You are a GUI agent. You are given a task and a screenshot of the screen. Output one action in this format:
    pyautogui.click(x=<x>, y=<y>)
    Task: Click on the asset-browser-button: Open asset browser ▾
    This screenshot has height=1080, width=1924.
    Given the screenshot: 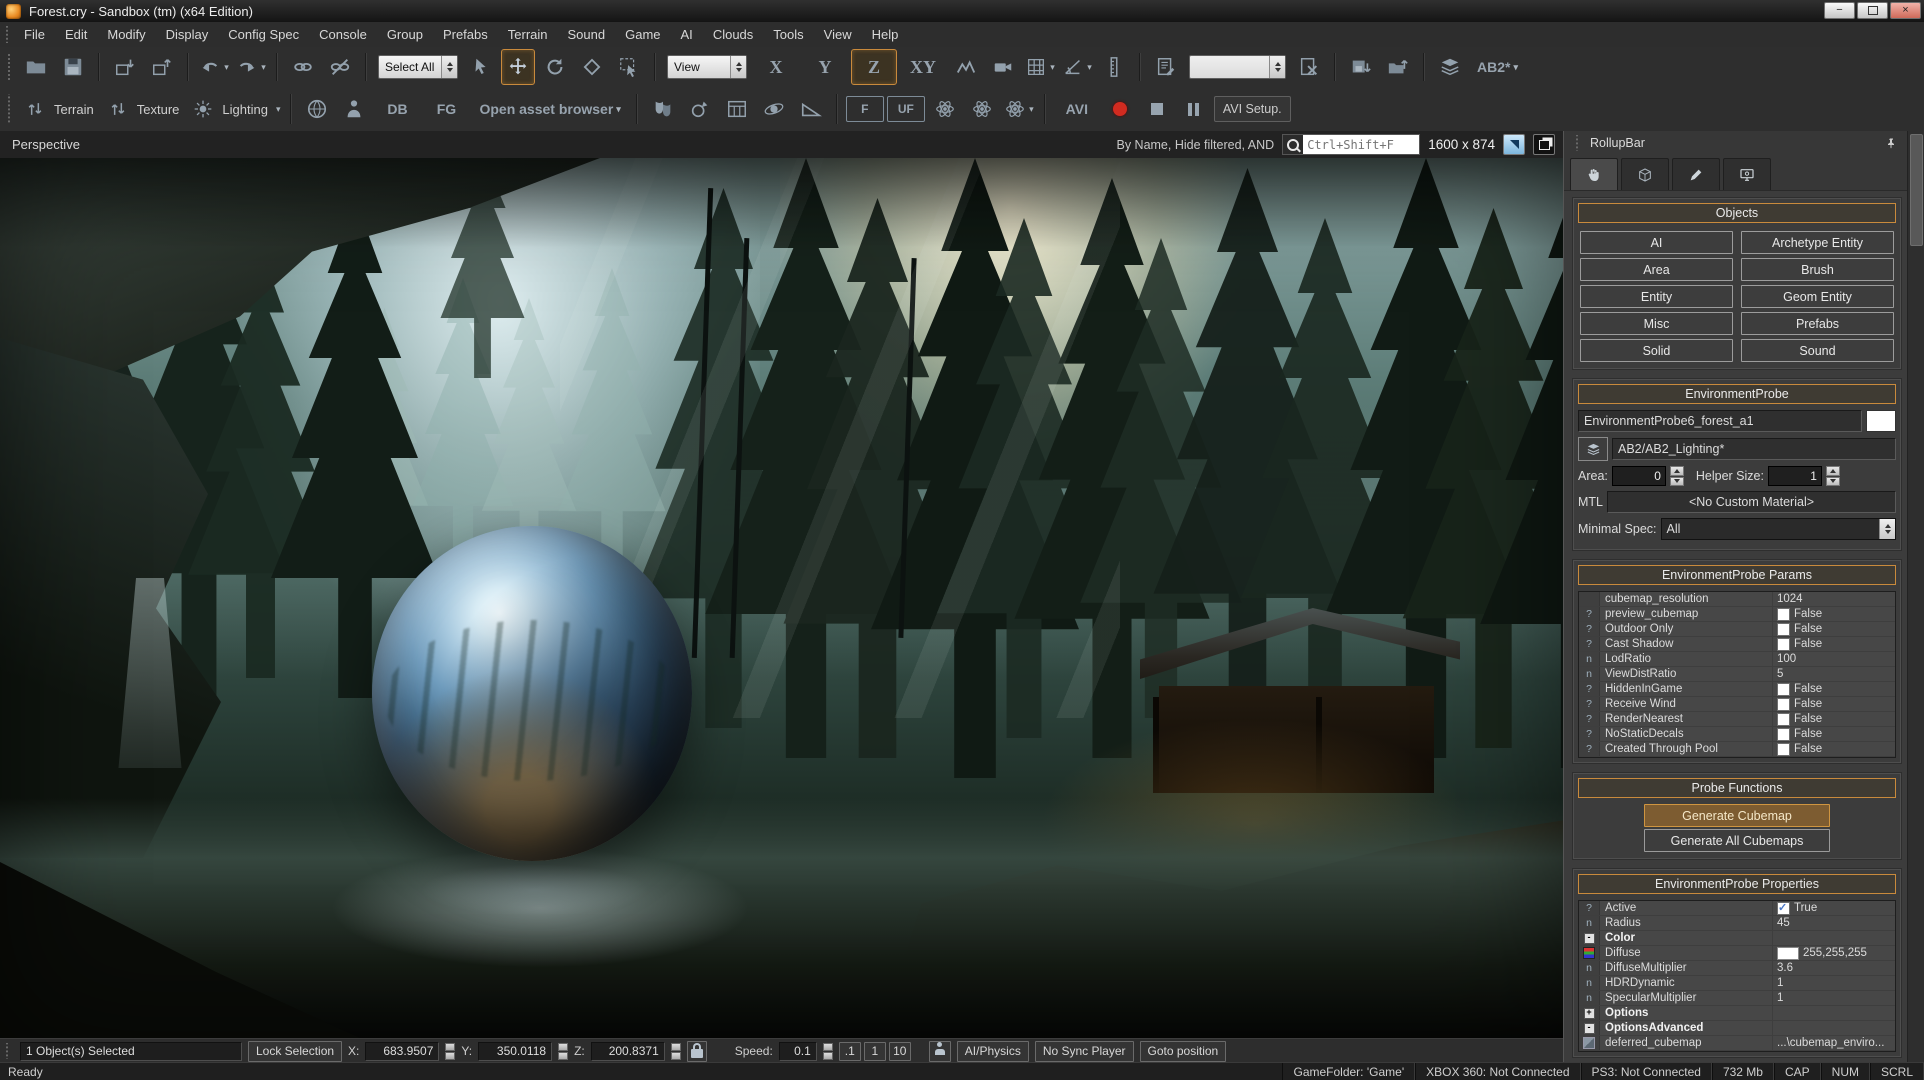 What is the action you would take?
    pyautogui.click(x=549, y=109)
    